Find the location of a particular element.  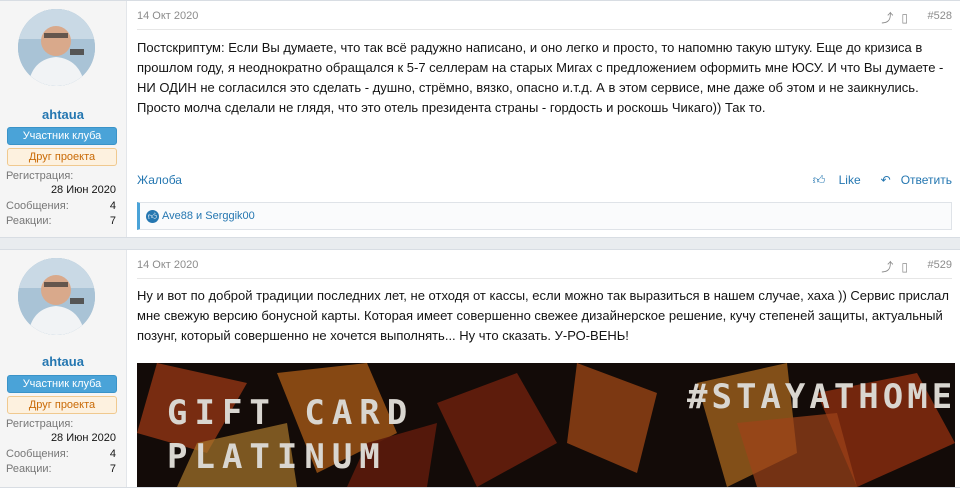

reply-icon: ↶ is located at coordinates (885, 180).